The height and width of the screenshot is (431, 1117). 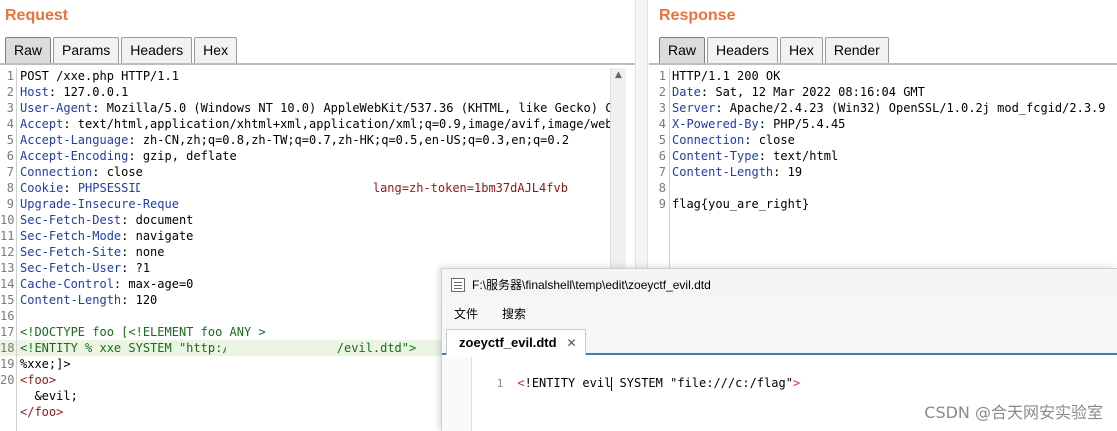 What do you see at coordinates (140, 332) in the screenshot?
I see `line-code: <!DOCTYPE foo [<!ELEMENT foo ANY >` at bounding box center [140, 332].